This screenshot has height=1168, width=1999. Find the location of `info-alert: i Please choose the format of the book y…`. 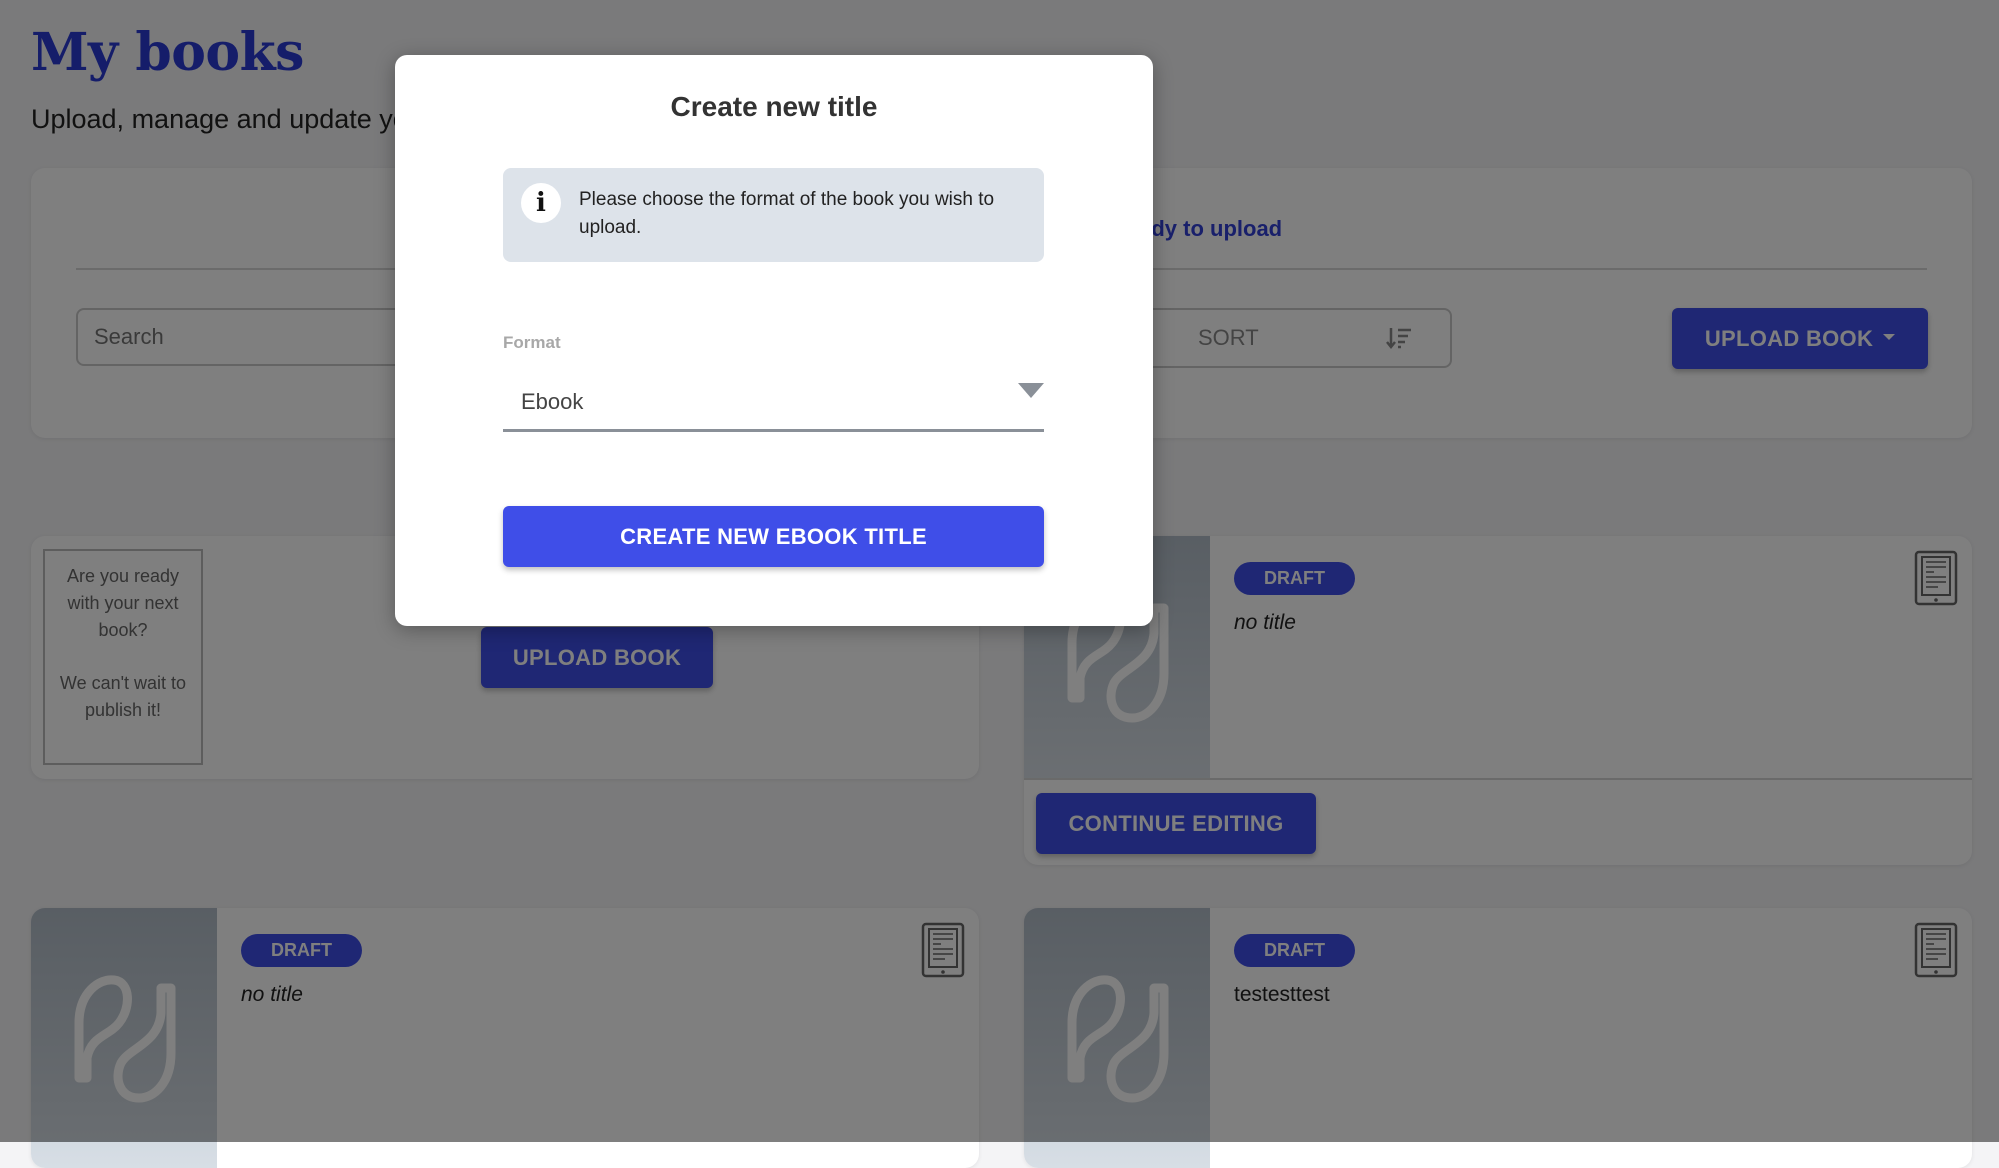

info-alert: i Please choose the format of the book y… is located at coordinates (773, 215).